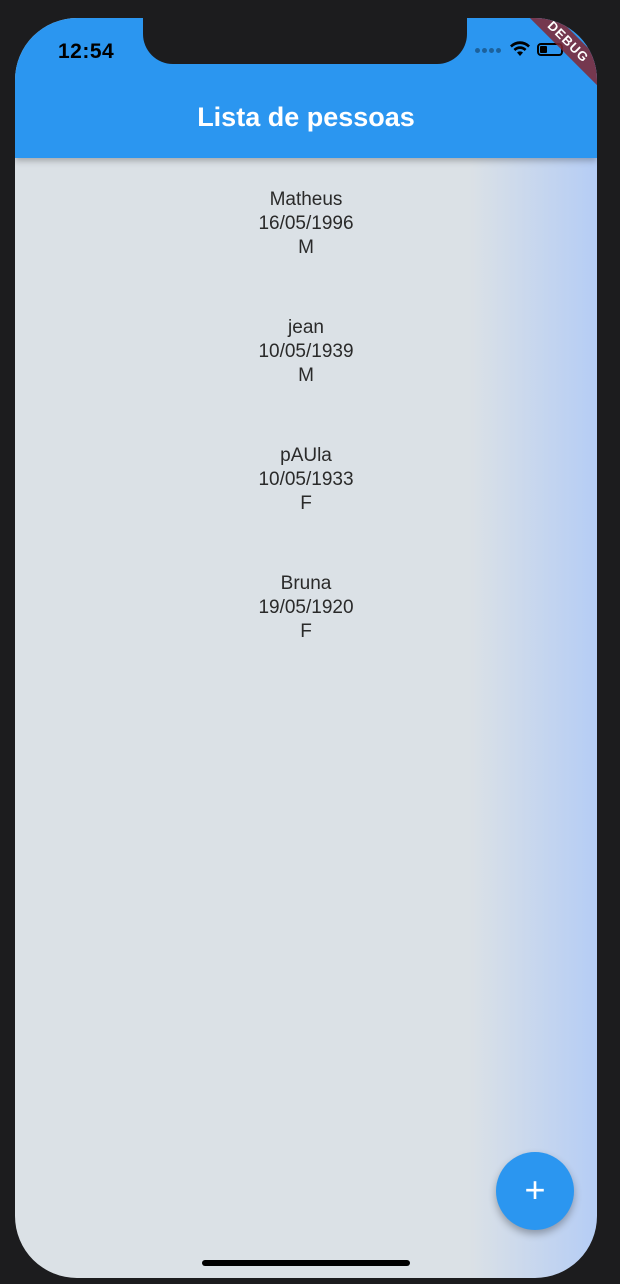  I want to click on signal-icon, so click(489, 49).